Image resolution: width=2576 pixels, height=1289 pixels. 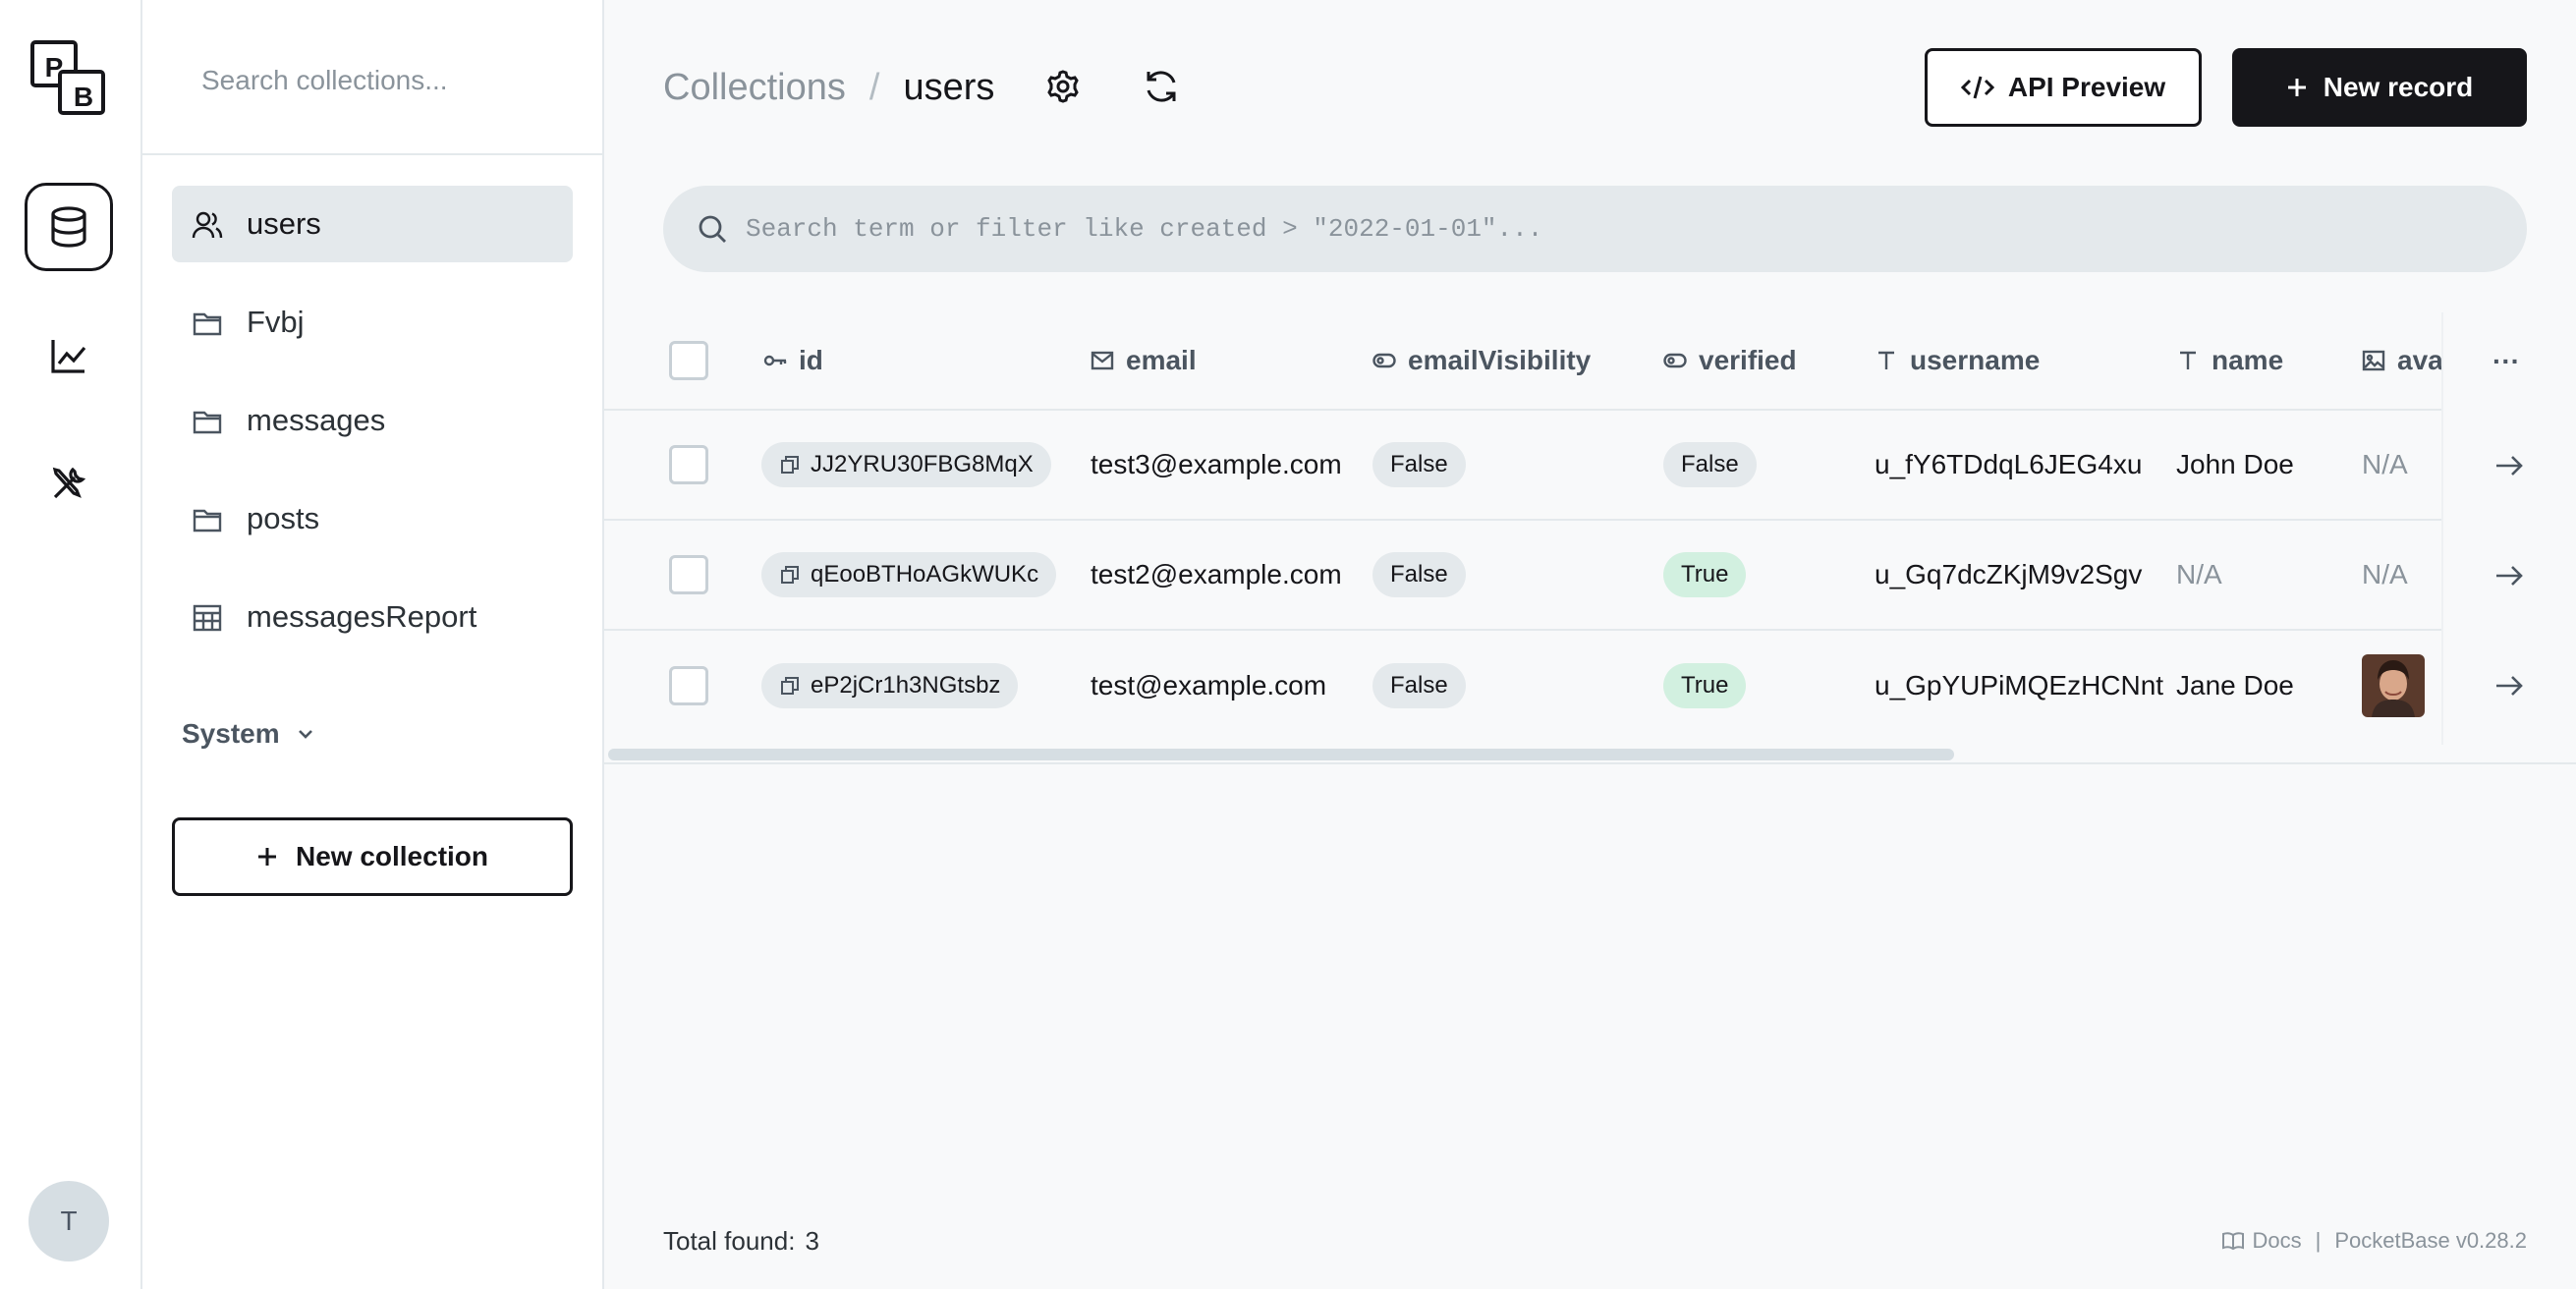 I want to click on collections-search, so click(x=372, y=77).